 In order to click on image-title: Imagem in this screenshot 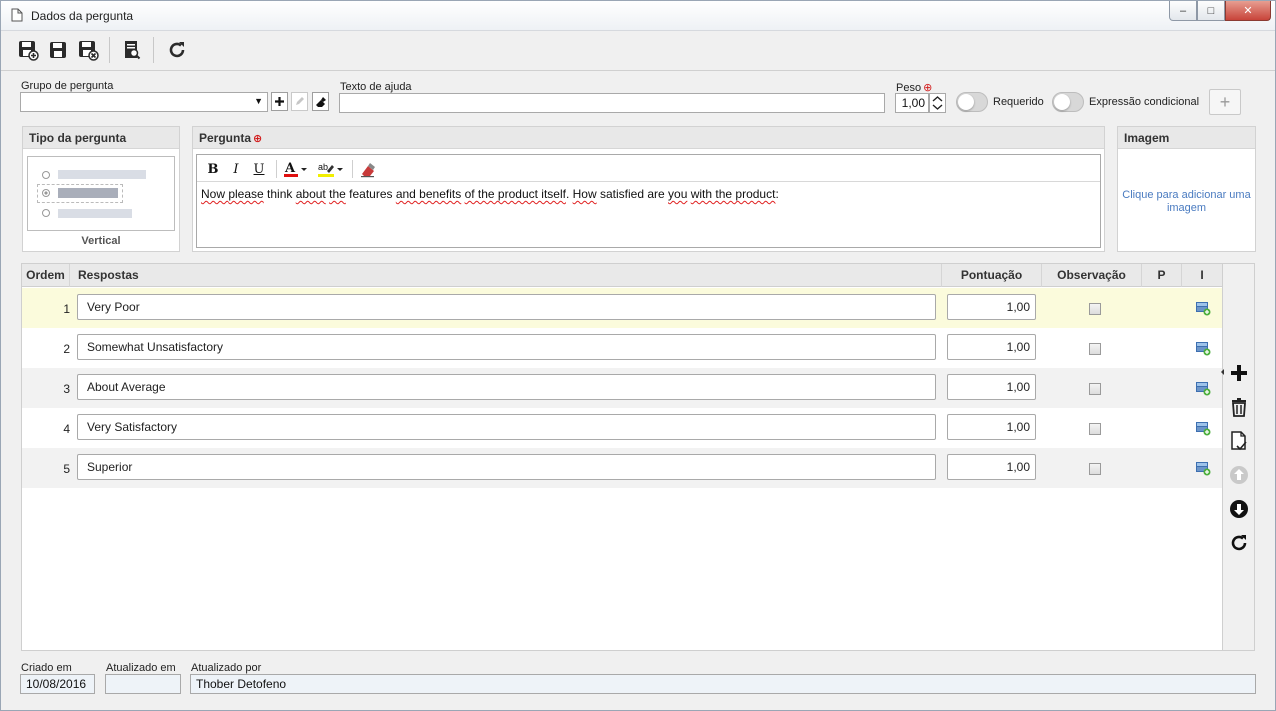, I will do `click(1186, 138)`.